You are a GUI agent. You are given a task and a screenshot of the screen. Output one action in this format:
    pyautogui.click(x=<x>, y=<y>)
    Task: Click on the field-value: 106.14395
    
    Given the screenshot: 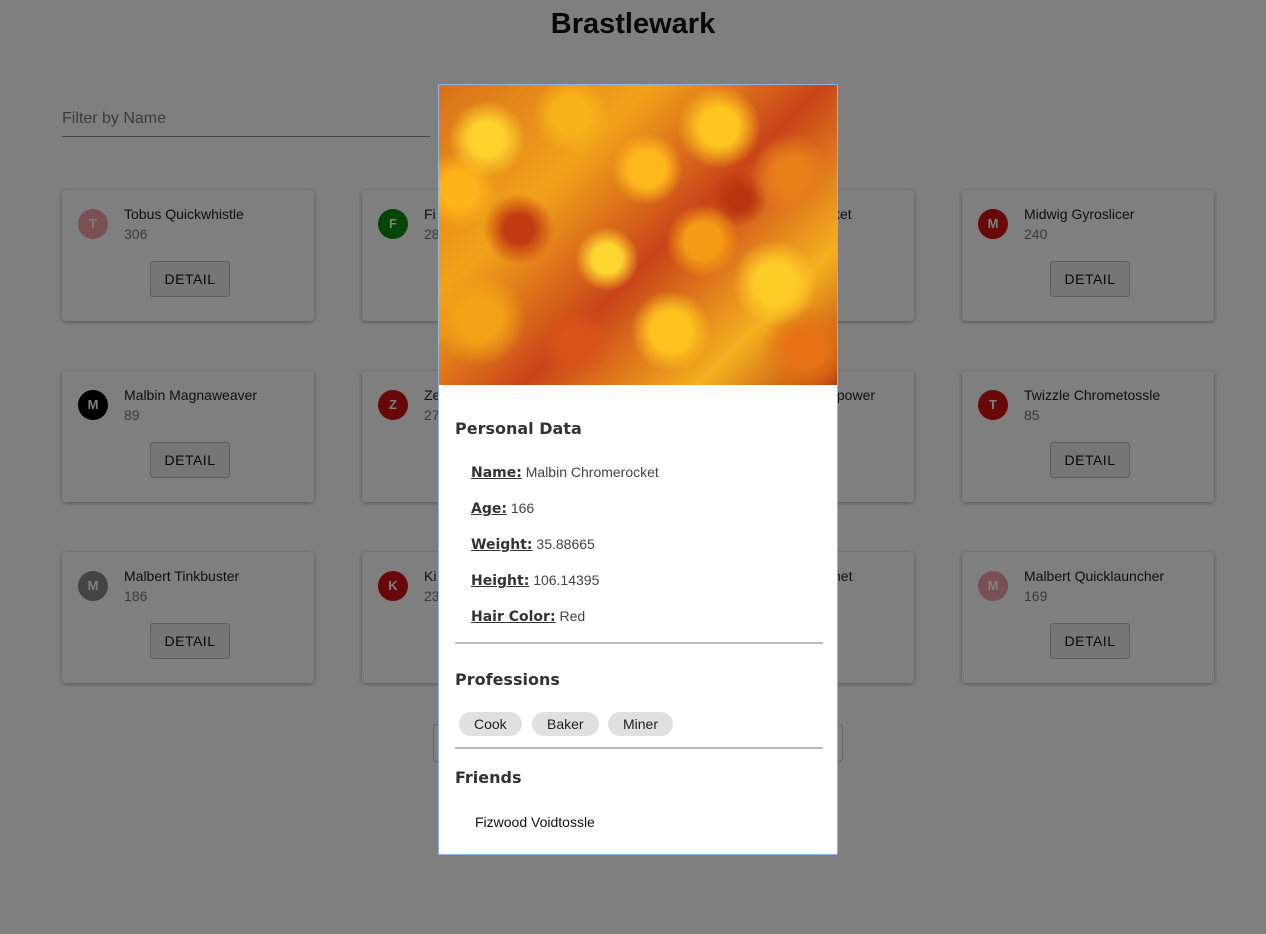 What is the action you would take?
    pyautogui.click(x=566, y=580)
    